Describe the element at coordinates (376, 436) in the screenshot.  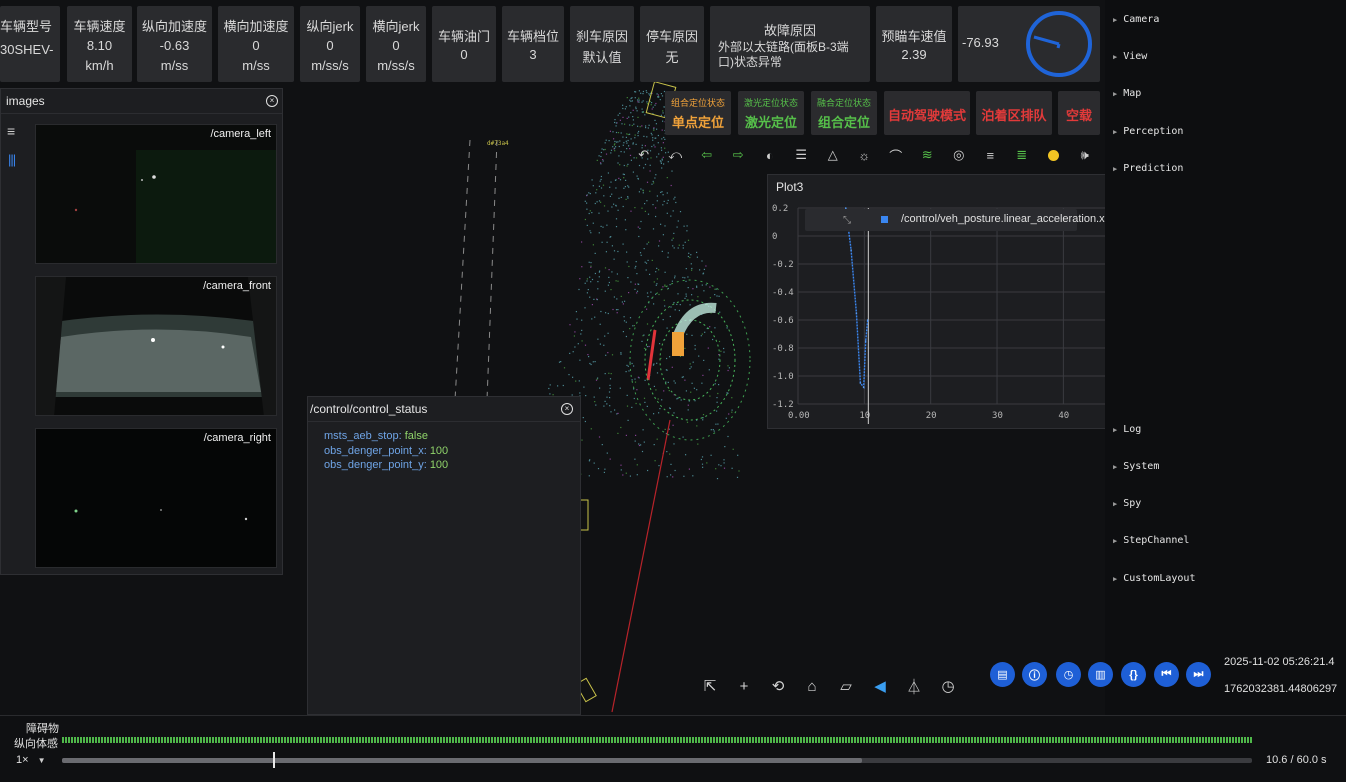
I see `status-row-aeb: msts_aeb_stop: false` at that location.